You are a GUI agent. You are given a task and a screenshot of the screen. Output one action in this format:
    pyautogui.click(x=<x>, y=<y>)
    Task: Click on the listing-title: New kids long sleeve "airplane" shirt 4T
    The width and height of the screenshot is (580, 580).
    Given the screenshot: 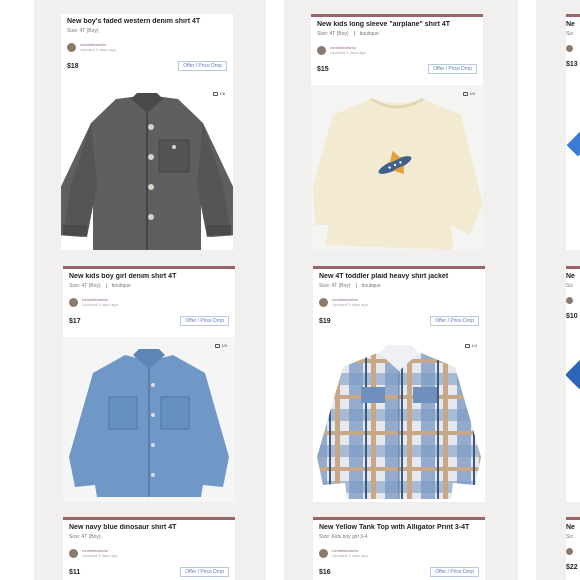 What is the action you would take?
    pyautogui.click(x=397, y=24)
    